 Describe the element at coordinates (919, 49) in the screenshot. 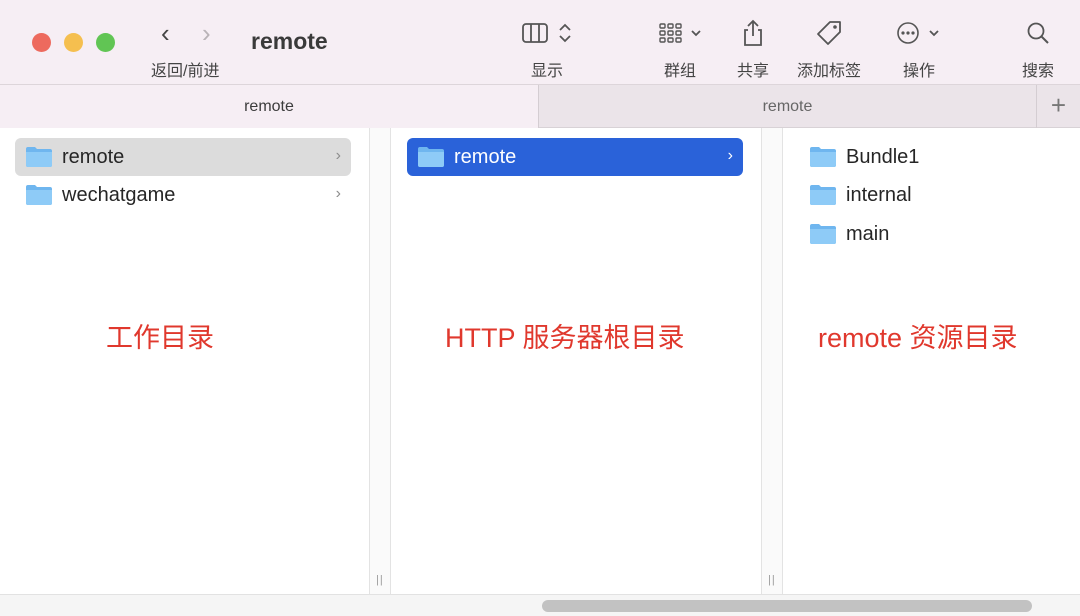

I see `action-button: 操作` at that location.